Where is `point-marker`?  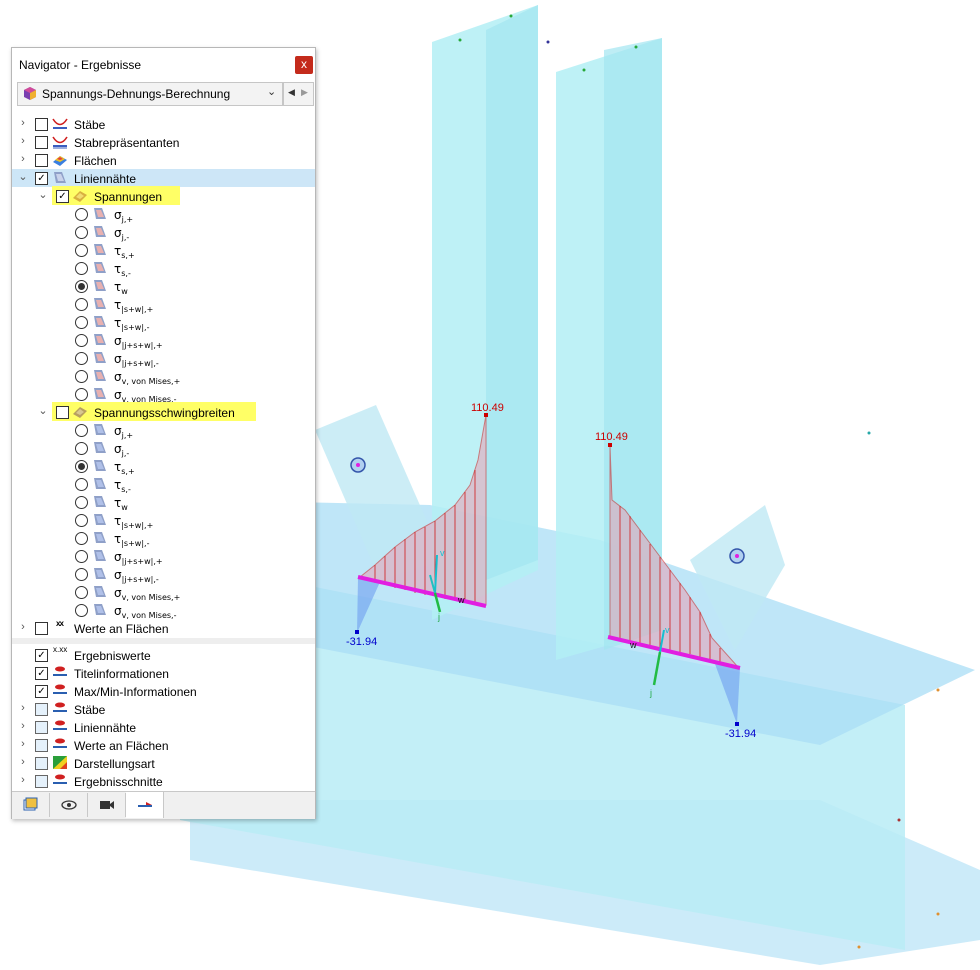 point-marker is located at coordinates (548, 42).